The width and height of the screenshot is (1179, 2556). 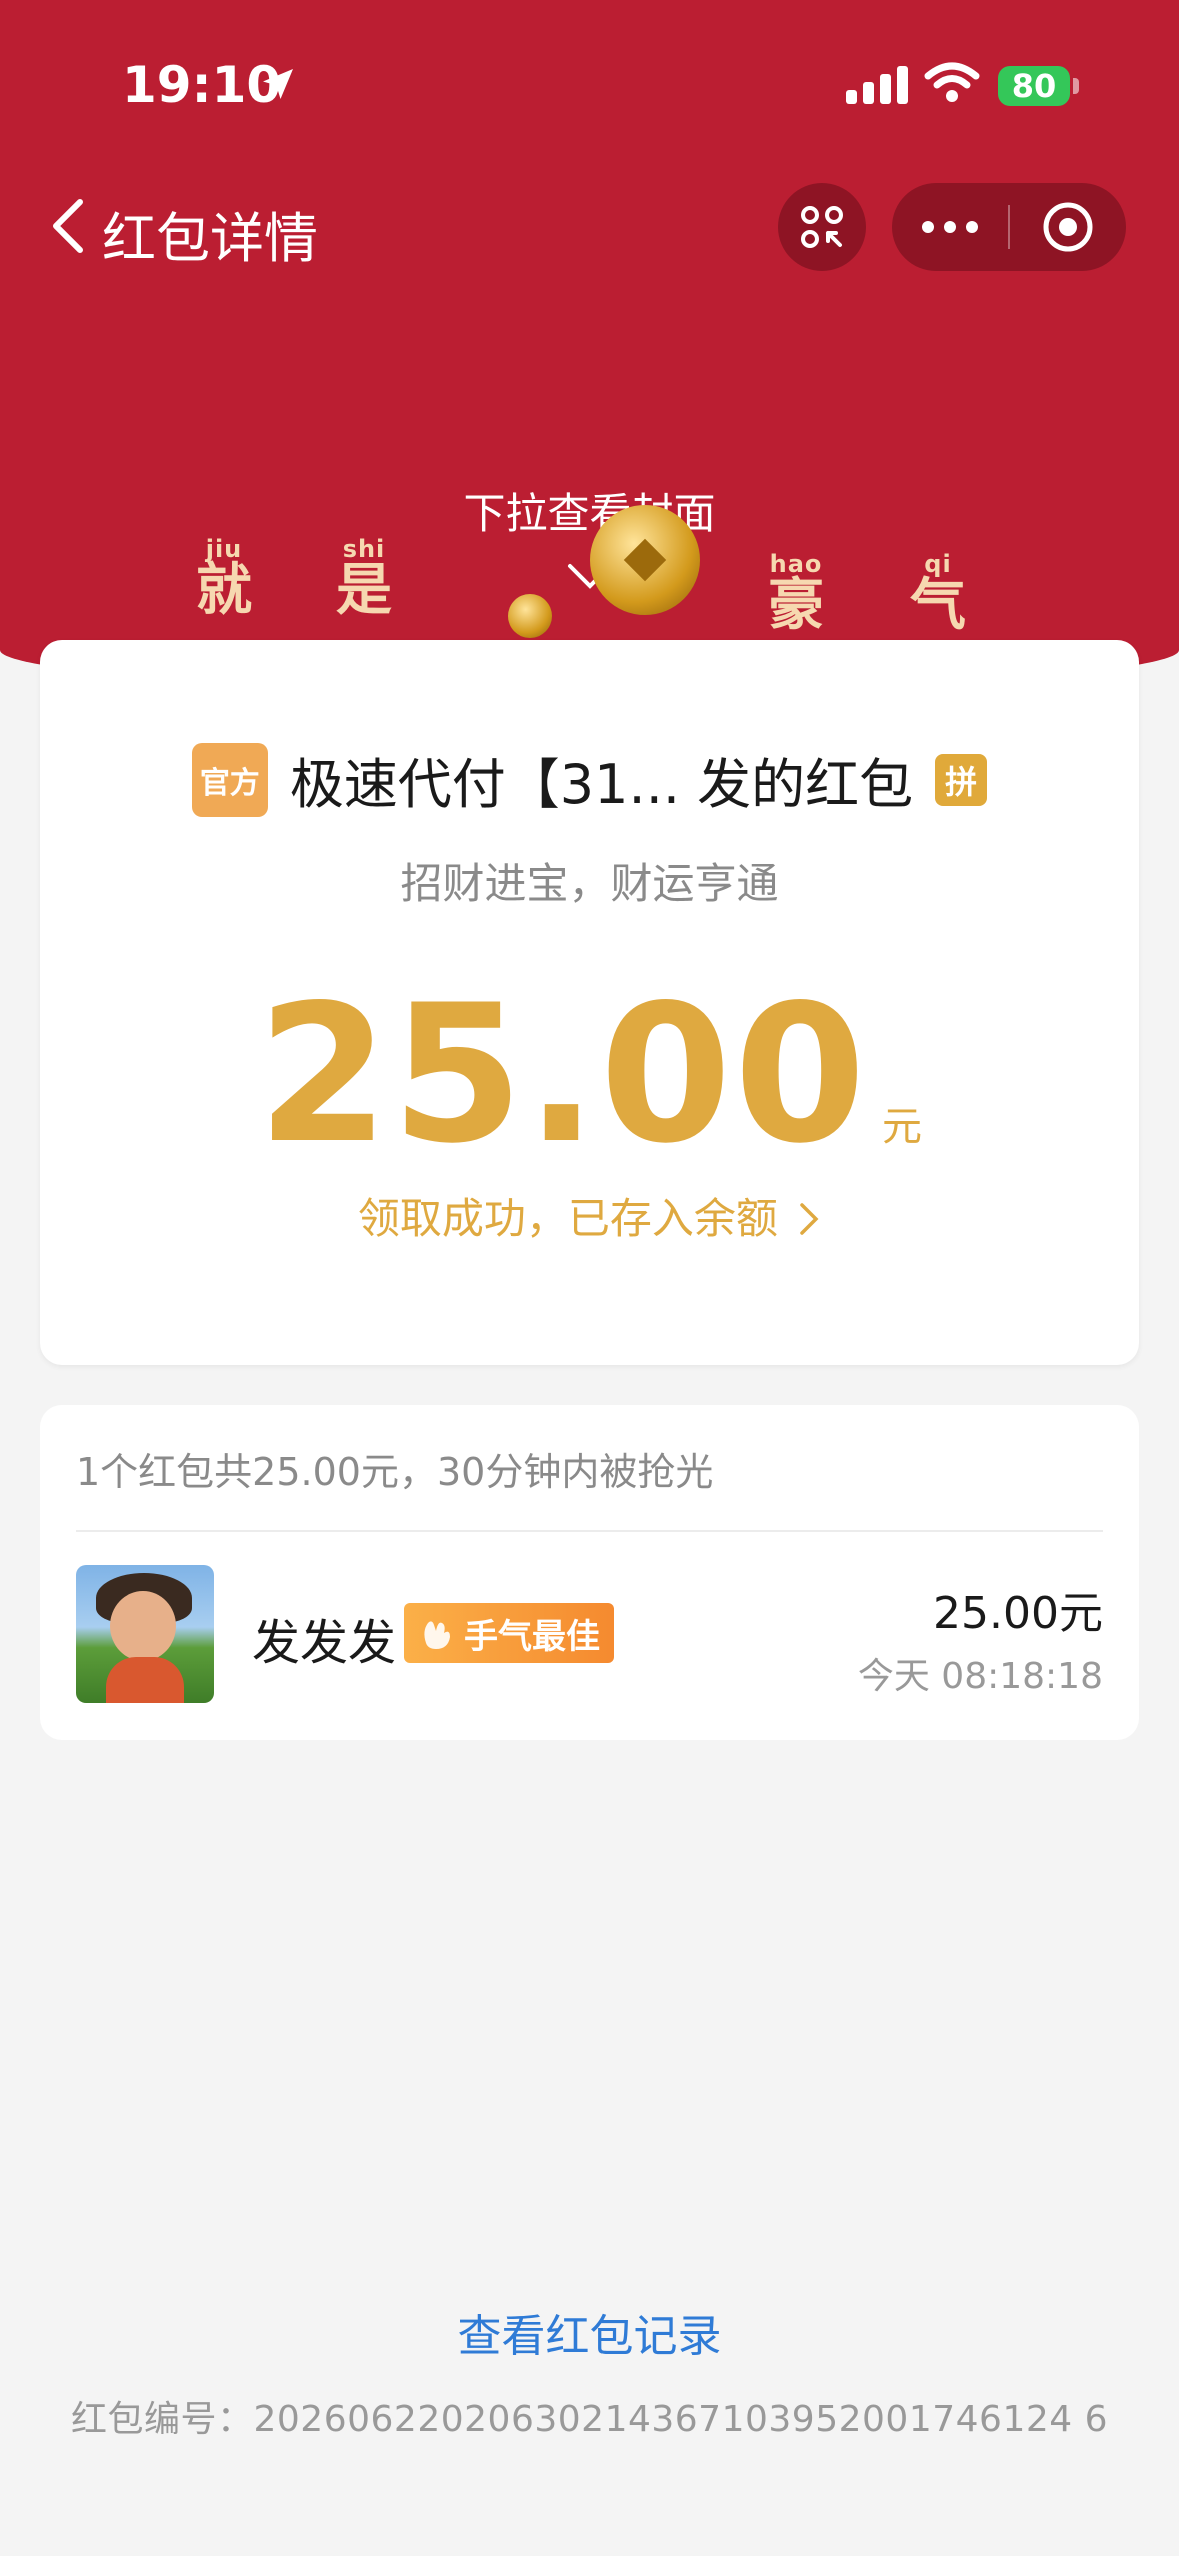 I want to click on view-records-link: 查看红包记录, so click(x=589, y=2332).